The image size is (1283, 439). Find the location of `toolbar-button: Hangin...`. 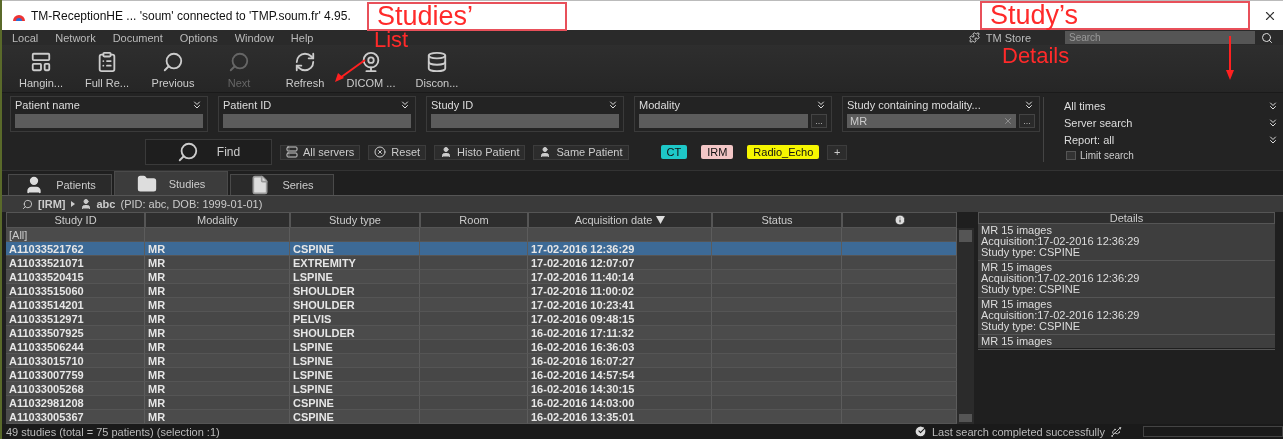

toolbar-button: Hangin... is located at coordinates (41, 70).